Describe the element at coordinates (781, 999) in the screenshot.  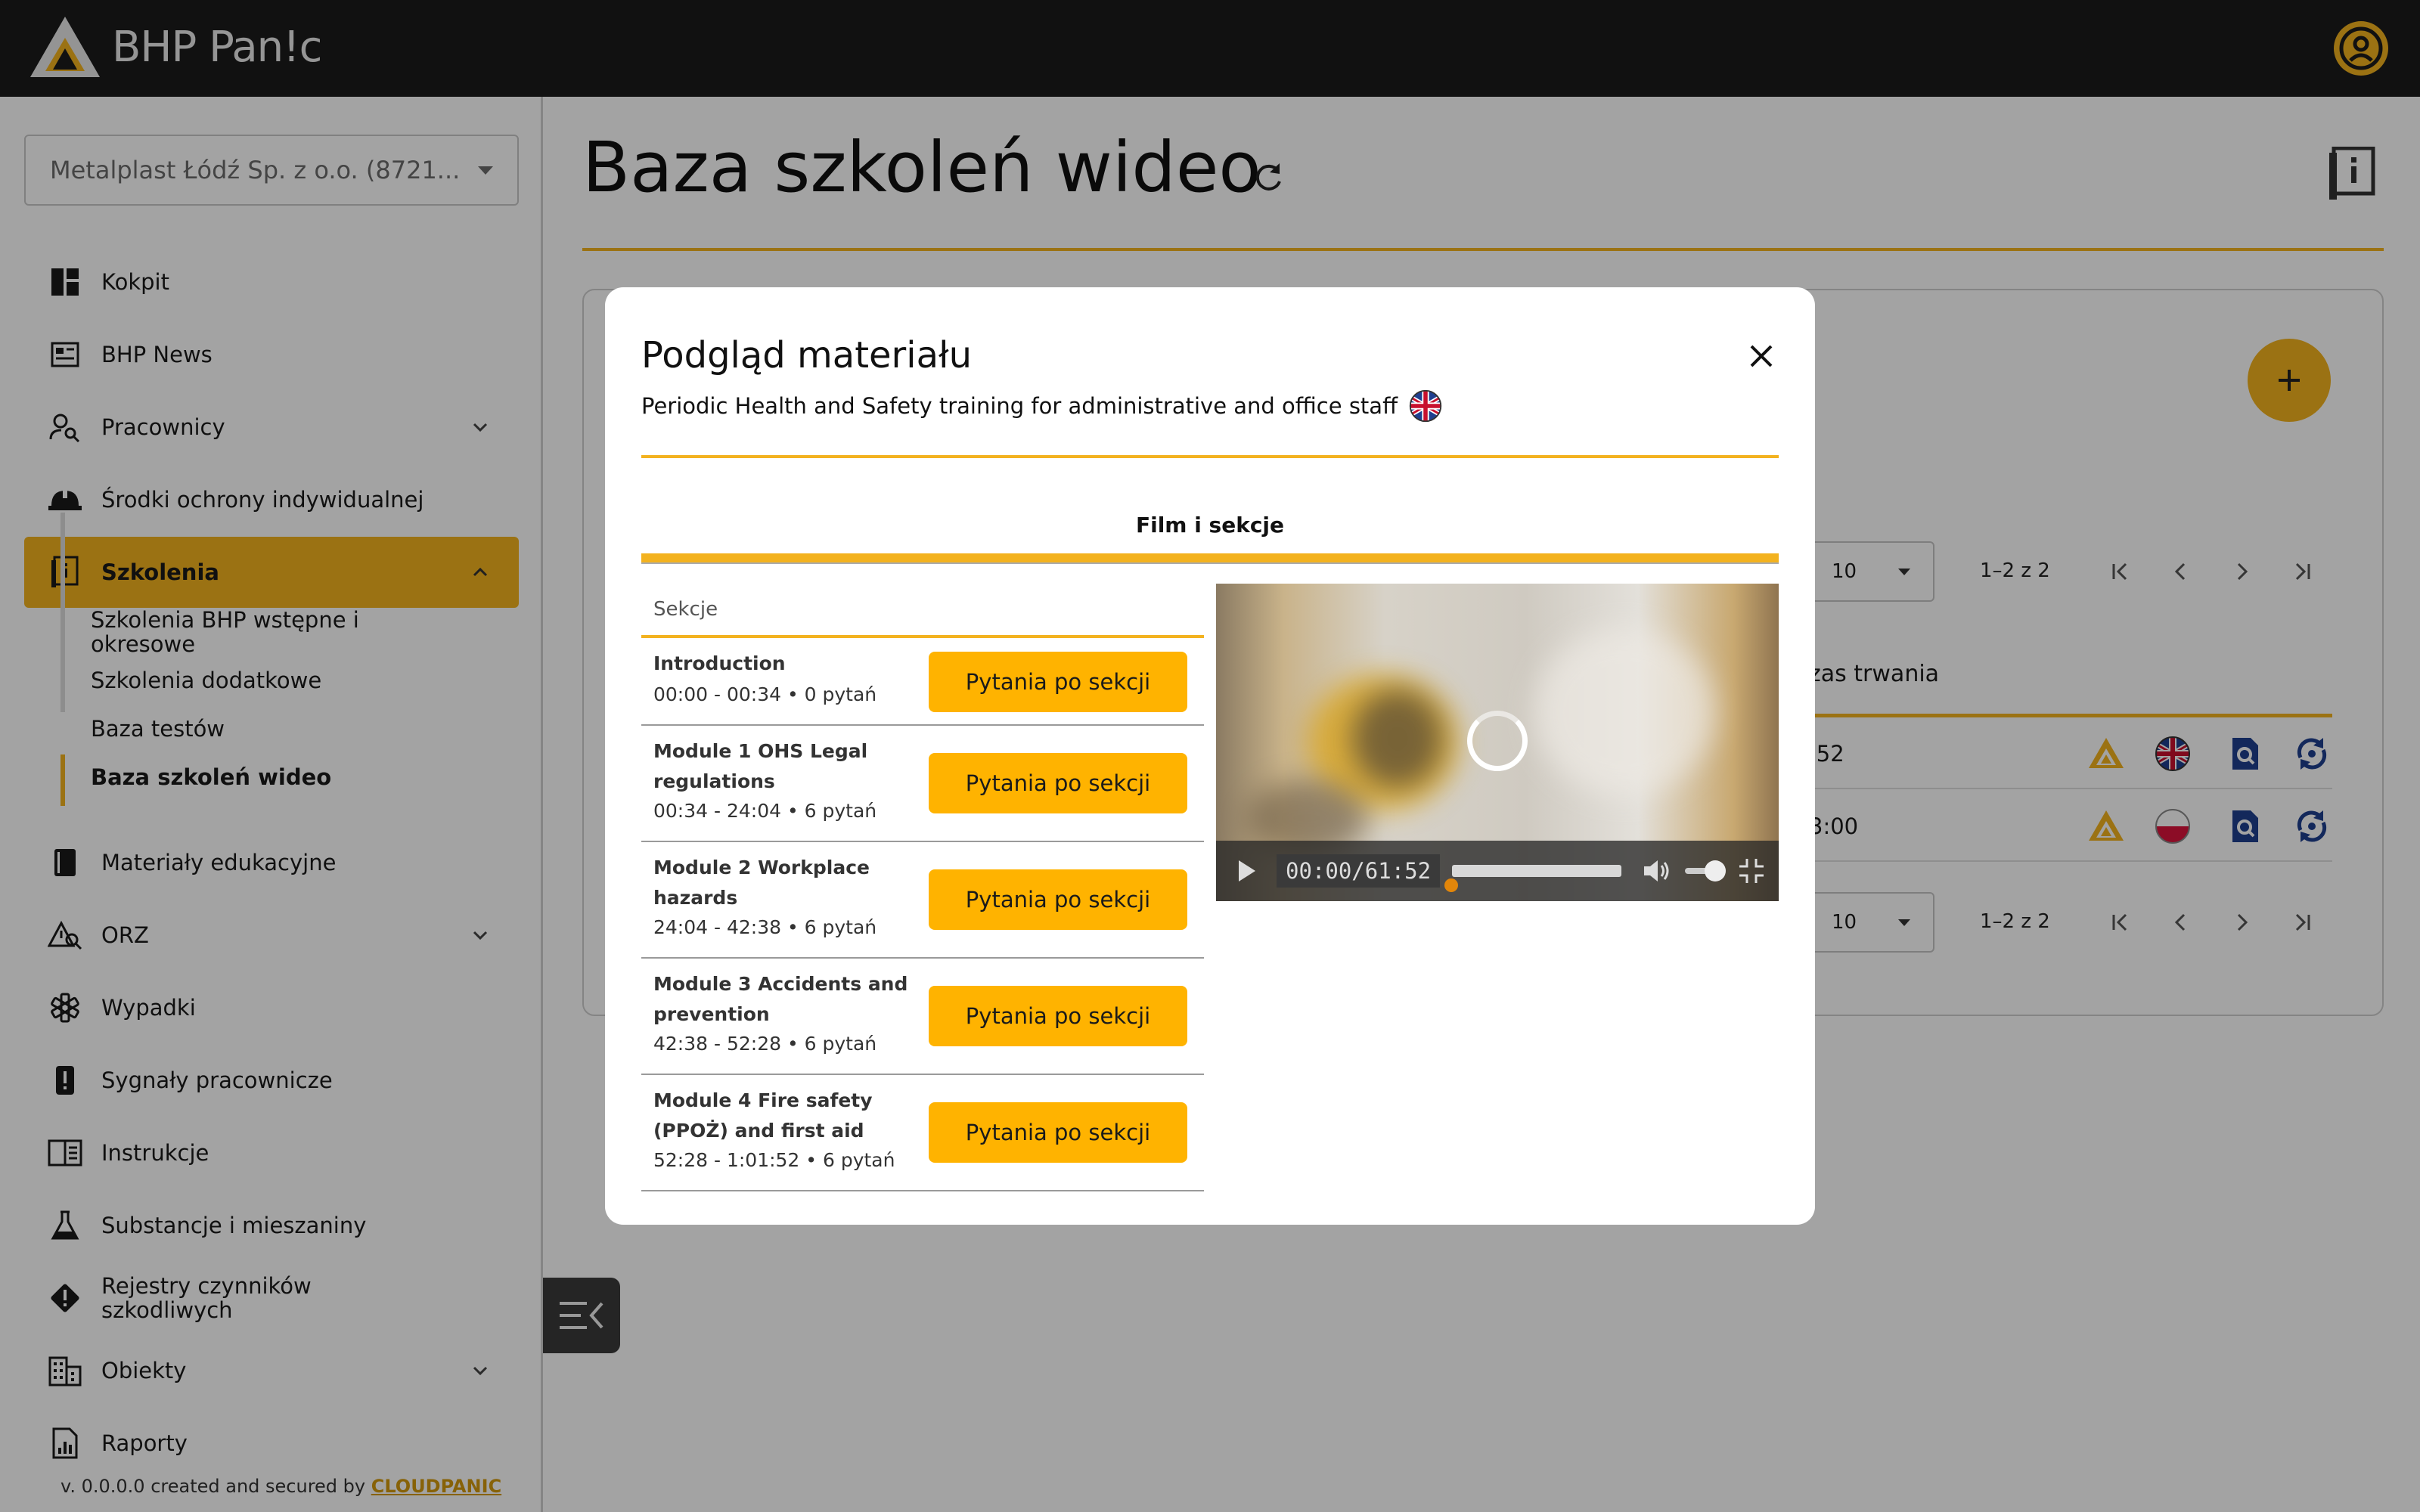
I see `section-name: Module 3 Accidents and prevention` at that location.